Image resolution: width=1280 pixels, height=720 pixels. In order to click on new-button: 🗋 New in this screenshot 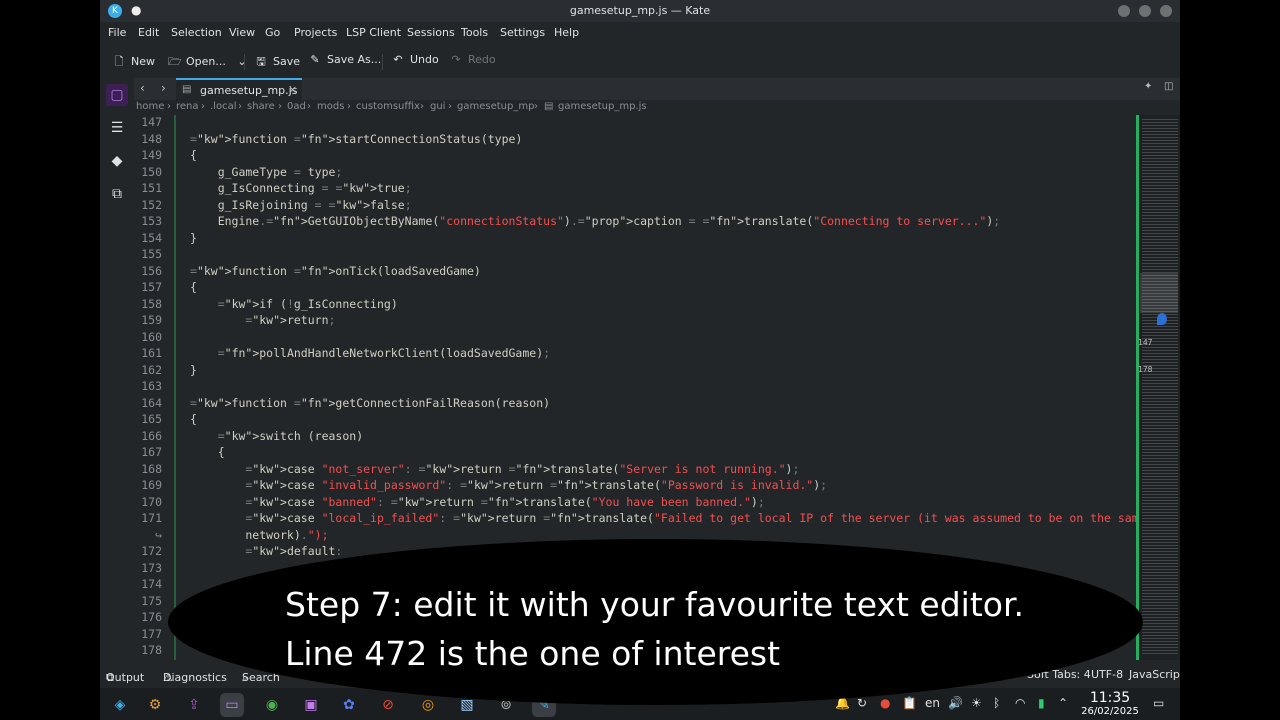, I will do `click(134, 61)`.